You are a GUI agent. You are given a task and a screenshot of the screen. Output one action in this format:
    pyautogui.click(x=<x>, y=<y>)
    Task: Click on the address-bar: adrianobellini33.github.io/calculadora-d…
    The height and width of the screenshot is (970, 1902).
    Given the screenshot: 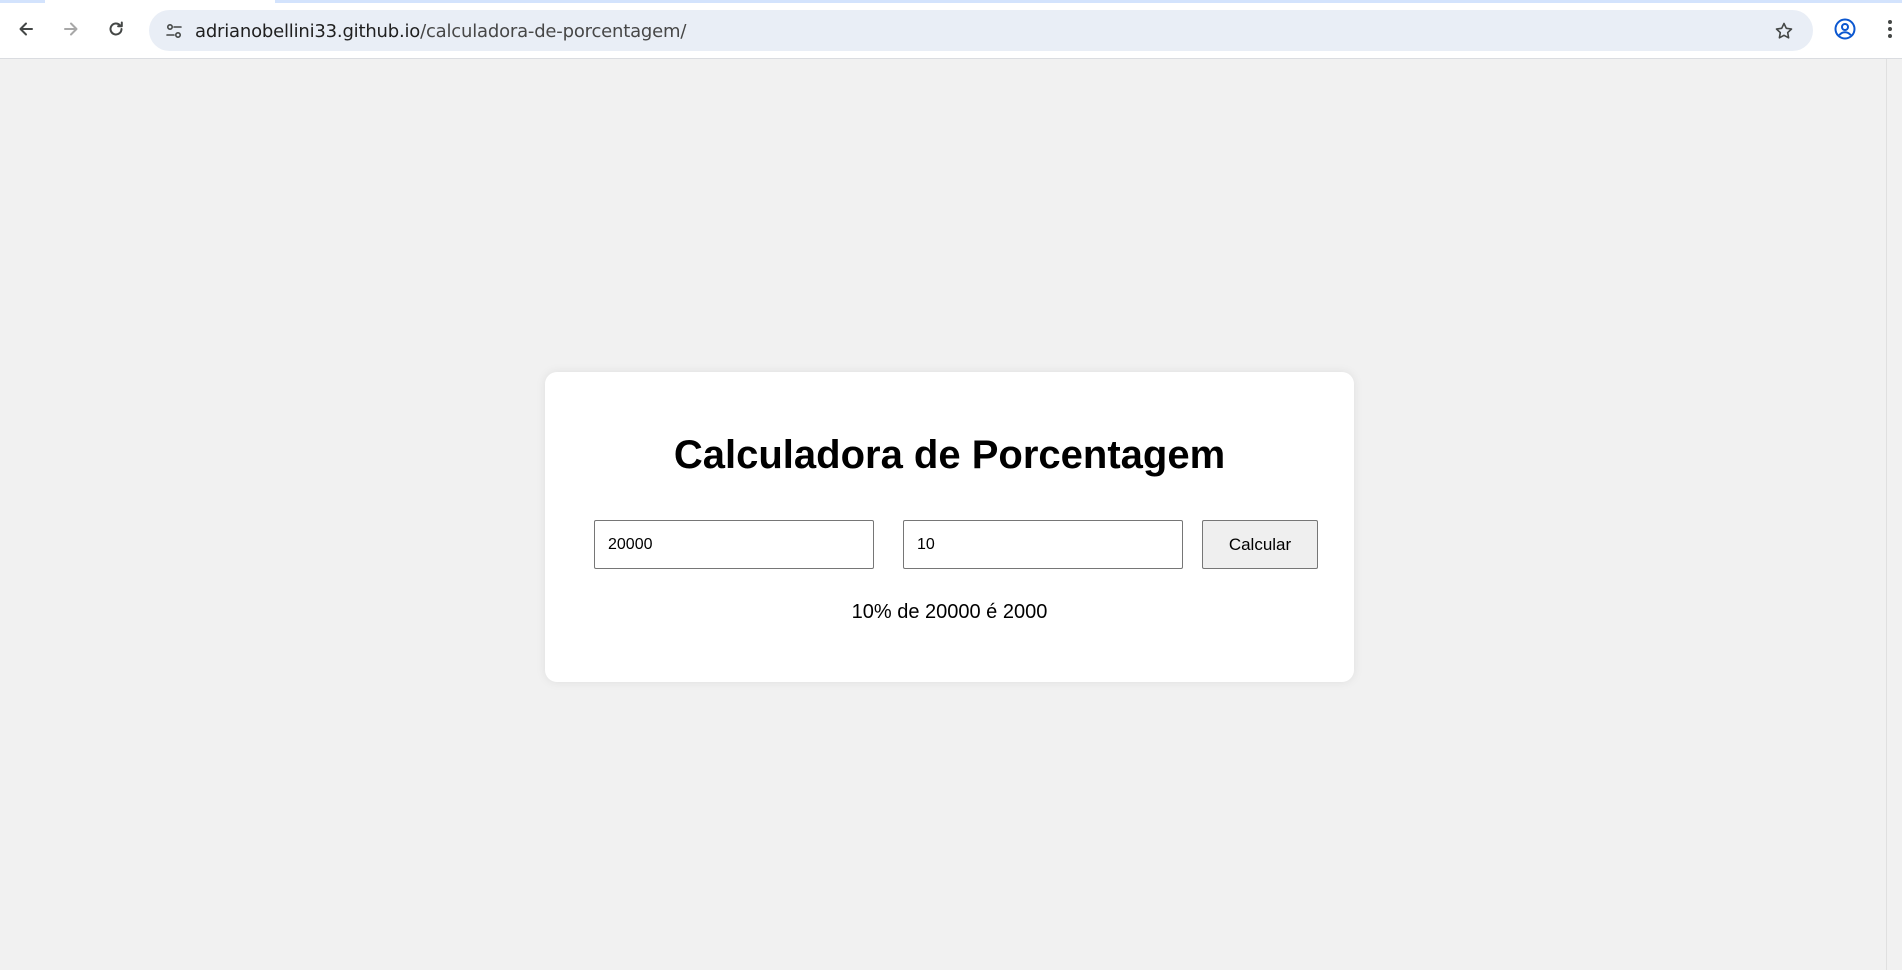 What is the action you would take?
    pyautogui.click(x=981, y=30)
    